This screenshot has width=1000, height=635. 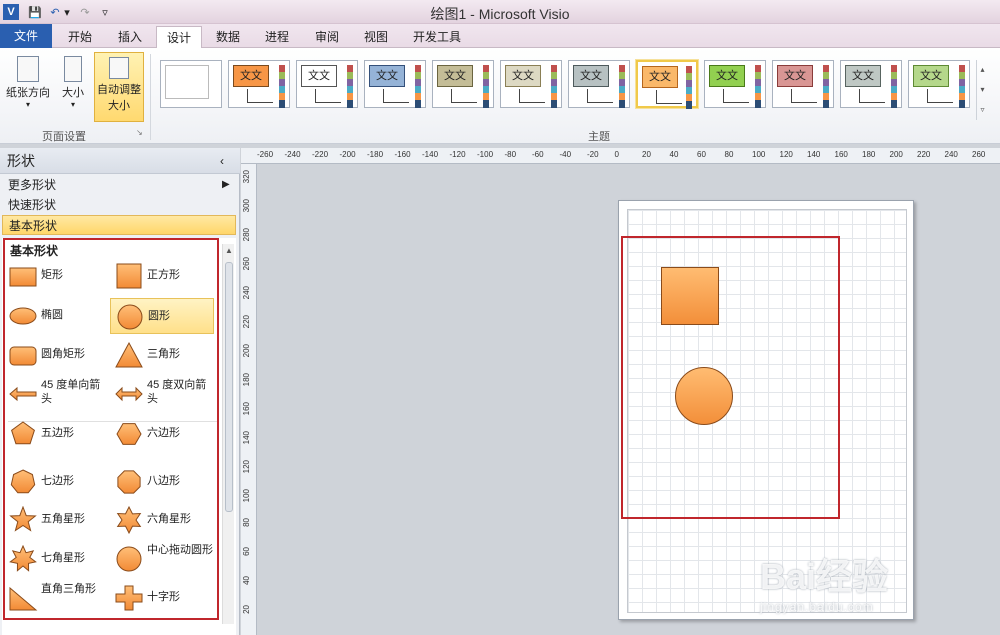 I want to click on collapse-panel-icon: ‹, so click(x=222, y=161).